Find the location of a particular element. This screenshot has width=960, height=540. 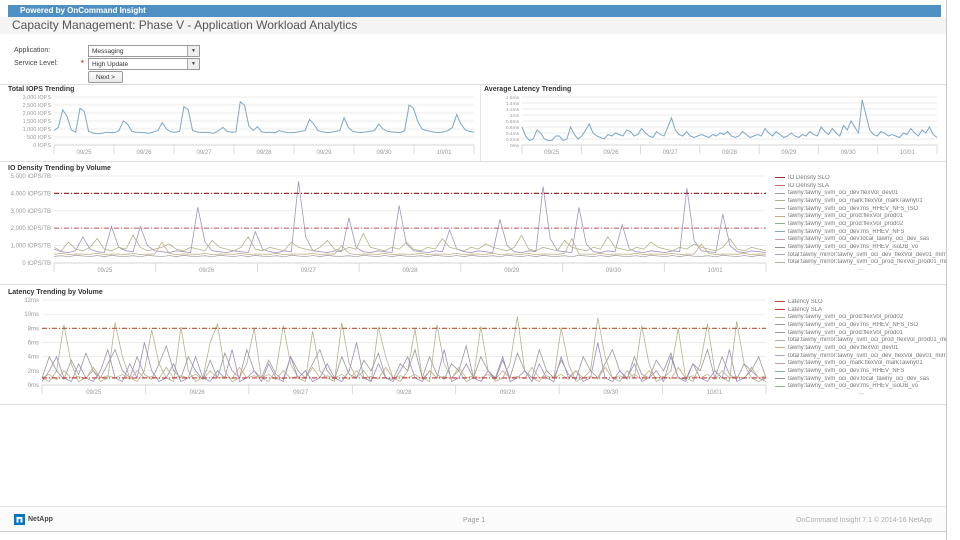

svg-text: 500 IOPS is located at coordinates (39, 138).